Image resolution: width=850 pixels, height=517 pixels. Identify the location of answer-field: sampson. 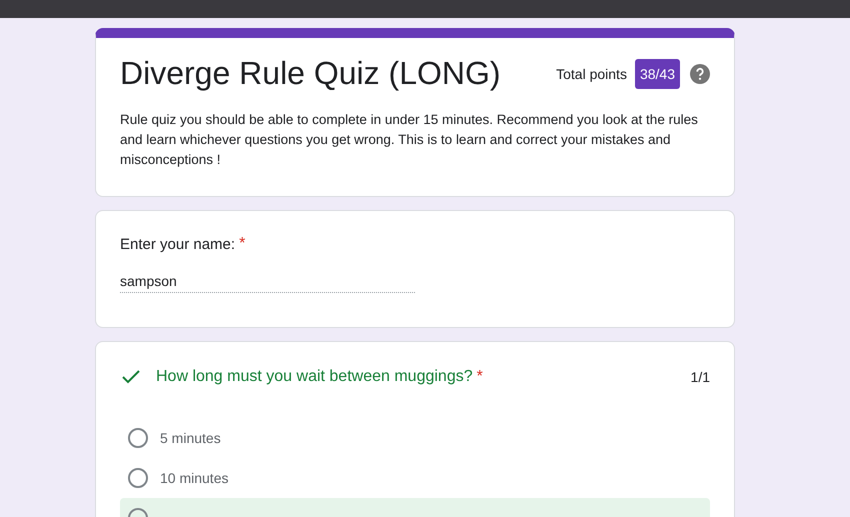
(267, 283).